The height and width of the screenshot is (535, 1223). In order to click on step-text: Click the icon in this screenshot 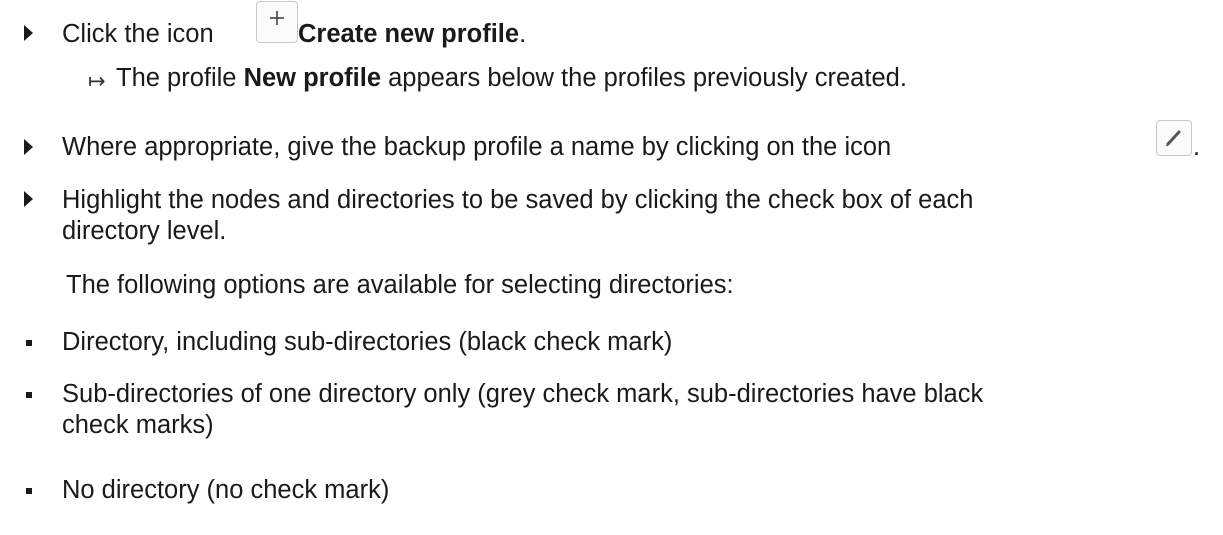, I will do `click(138, 34)`.